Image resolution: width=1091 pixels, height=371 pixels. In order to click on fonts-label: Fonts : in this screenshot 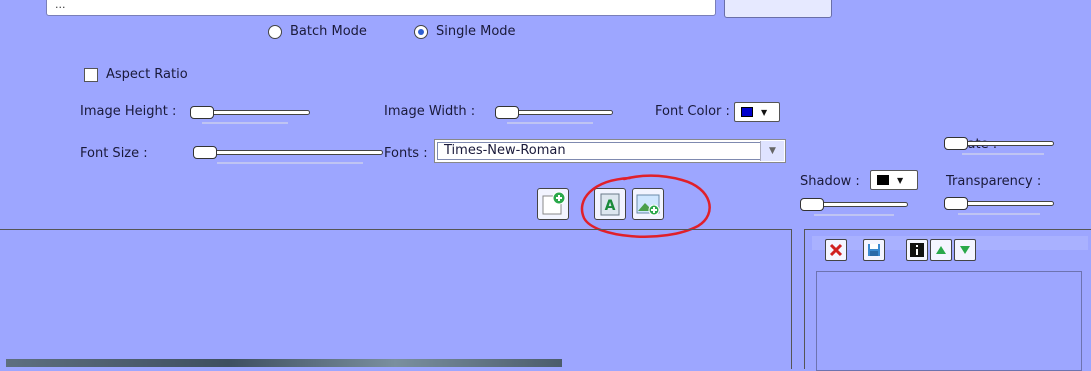, I will do `click(406, 153)`.